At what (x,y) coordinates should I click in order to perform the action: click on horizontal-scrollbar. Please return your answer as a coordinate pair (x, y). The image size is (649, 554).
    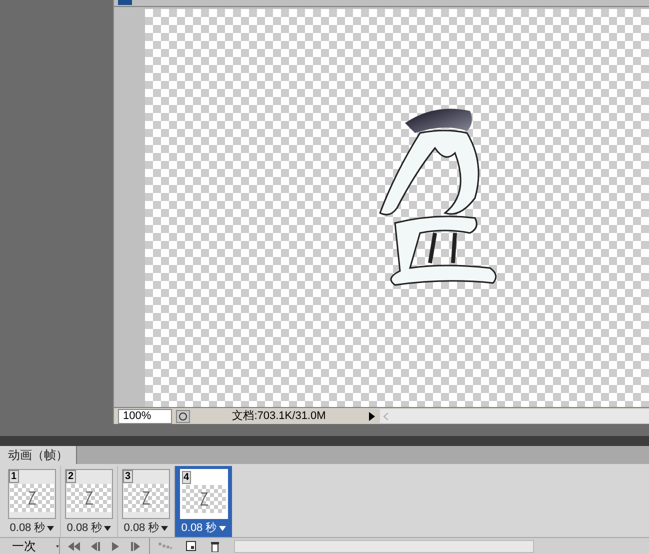
    Looking at the image, I should click on (514, 416).